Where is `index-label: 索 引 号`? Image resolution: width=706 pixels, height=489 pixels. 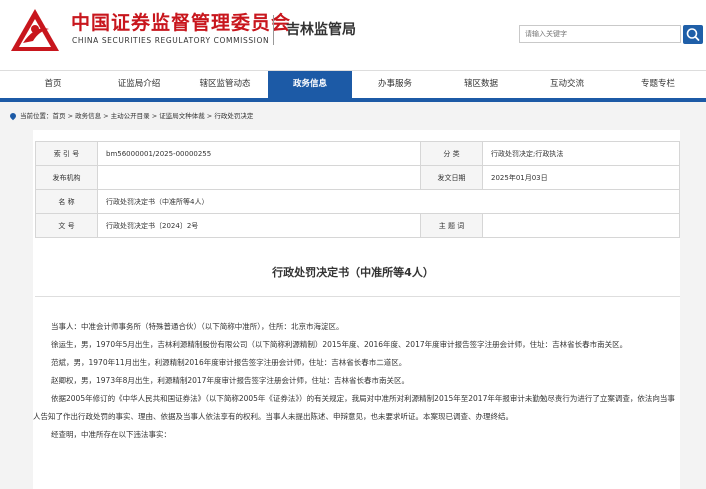 index-label: 索 引 号 is located at coordinates (66, 153).